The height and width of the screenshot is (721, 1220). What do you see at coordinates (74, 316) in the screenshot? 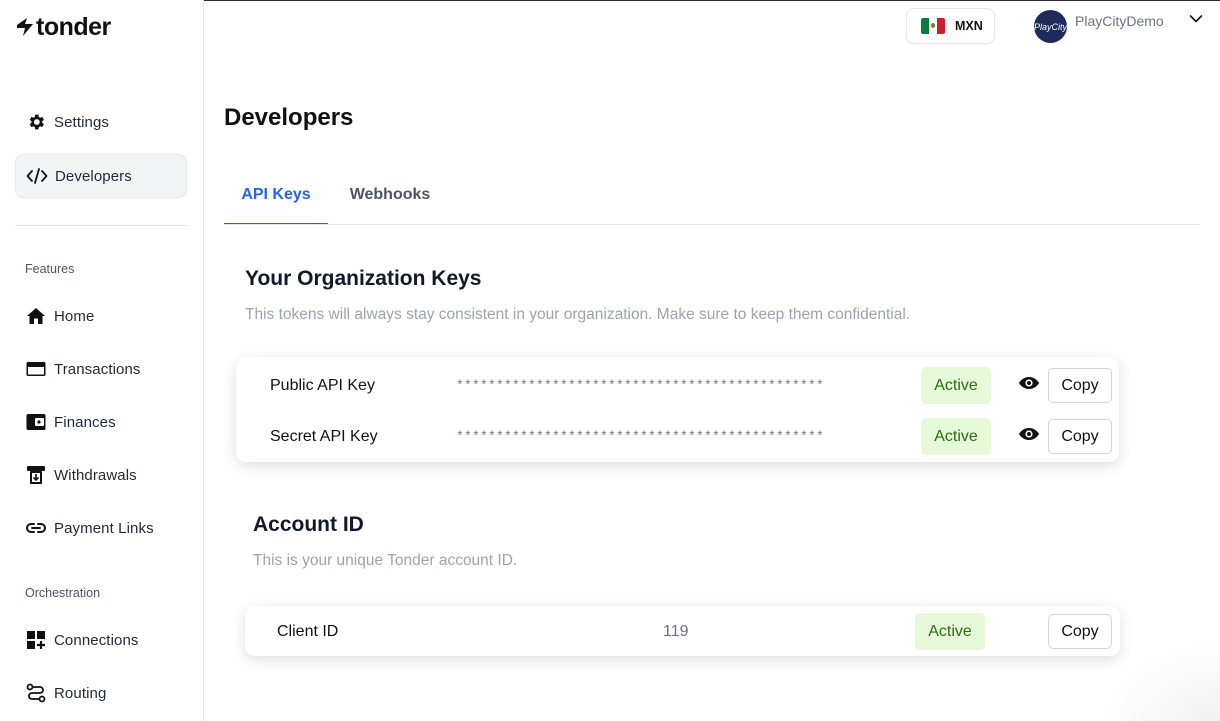
I see `sidebar-item-label: Home` at bounding box center [74, 316].